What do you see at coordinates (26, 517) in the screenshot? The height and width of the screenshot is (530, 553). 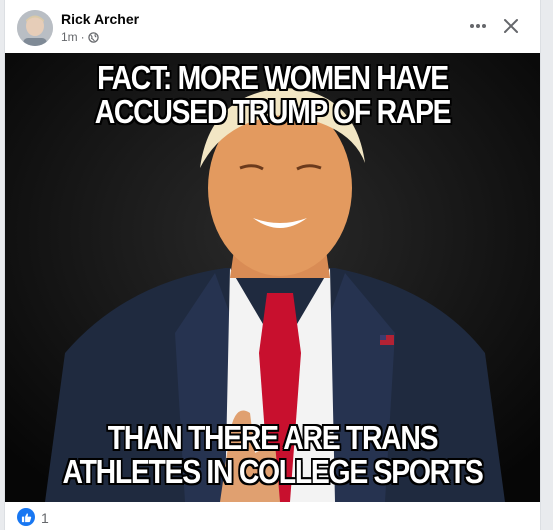 I see `like-icon` at bounding box center [26, 517].